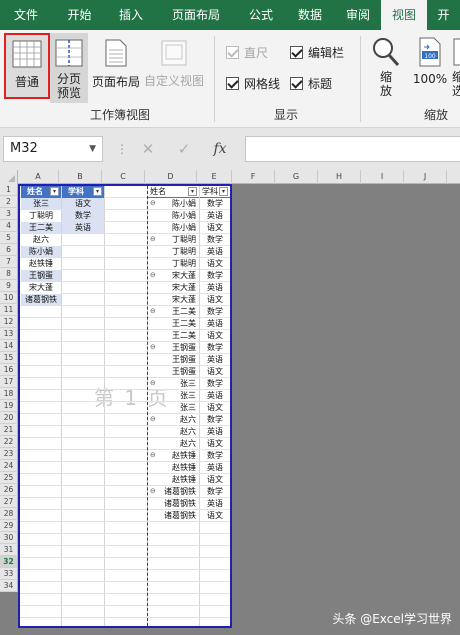 The height and width of the screenshot is (635, 460). What do you see at coordinates (9, 502) in the screenshot?
I see `row-header: 27` at bounding box center [9, 502].